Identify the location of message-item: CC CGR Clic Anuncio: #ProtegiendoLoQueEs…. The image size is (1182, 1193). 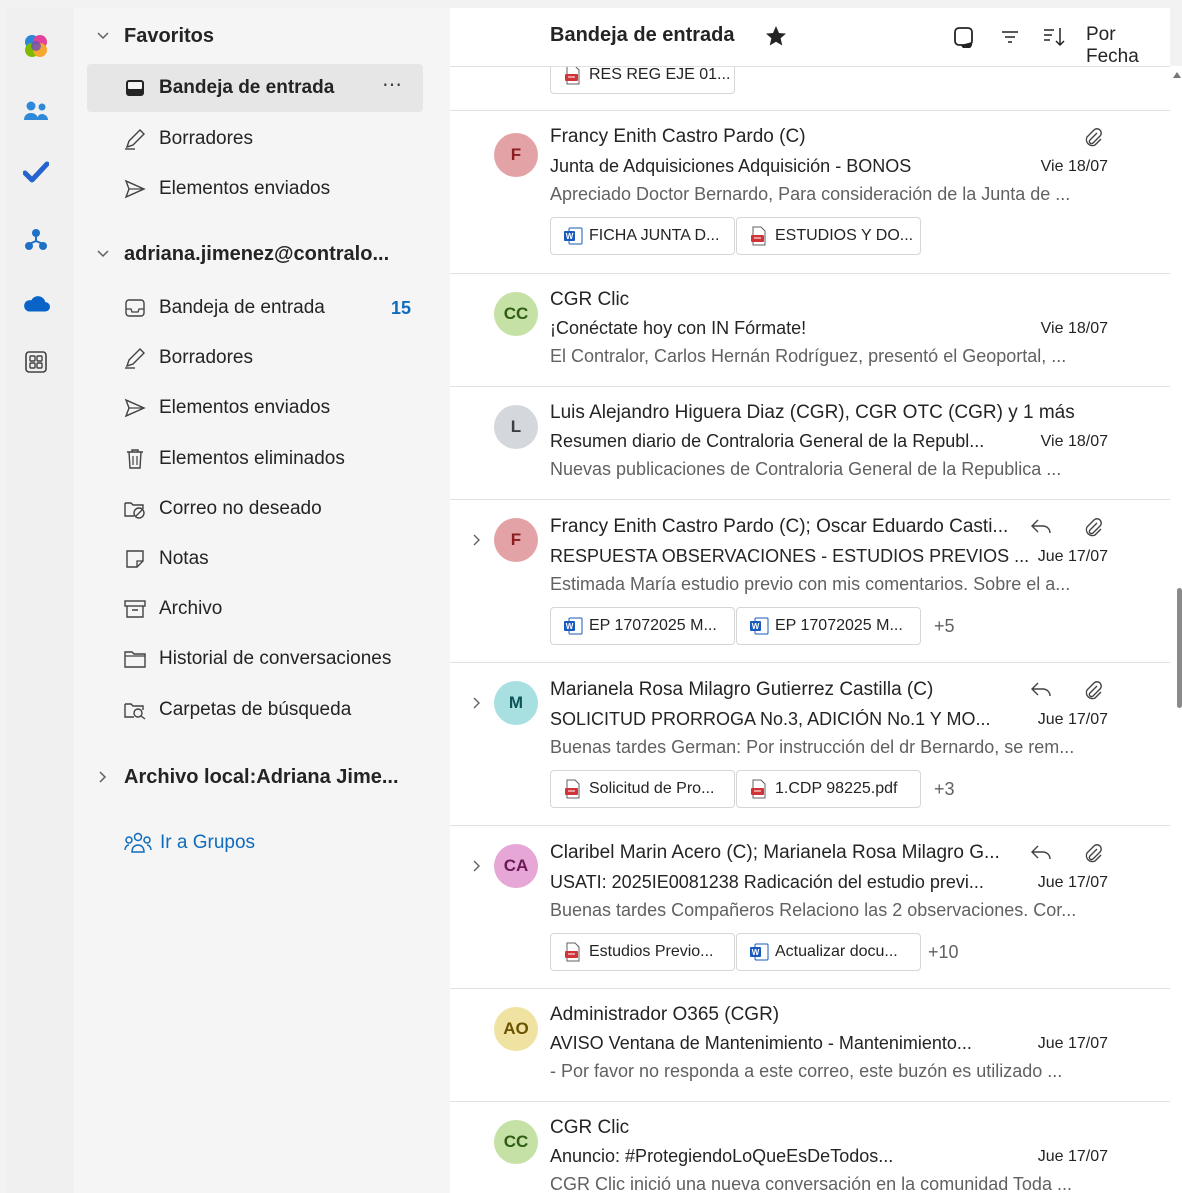
(810, 1147).